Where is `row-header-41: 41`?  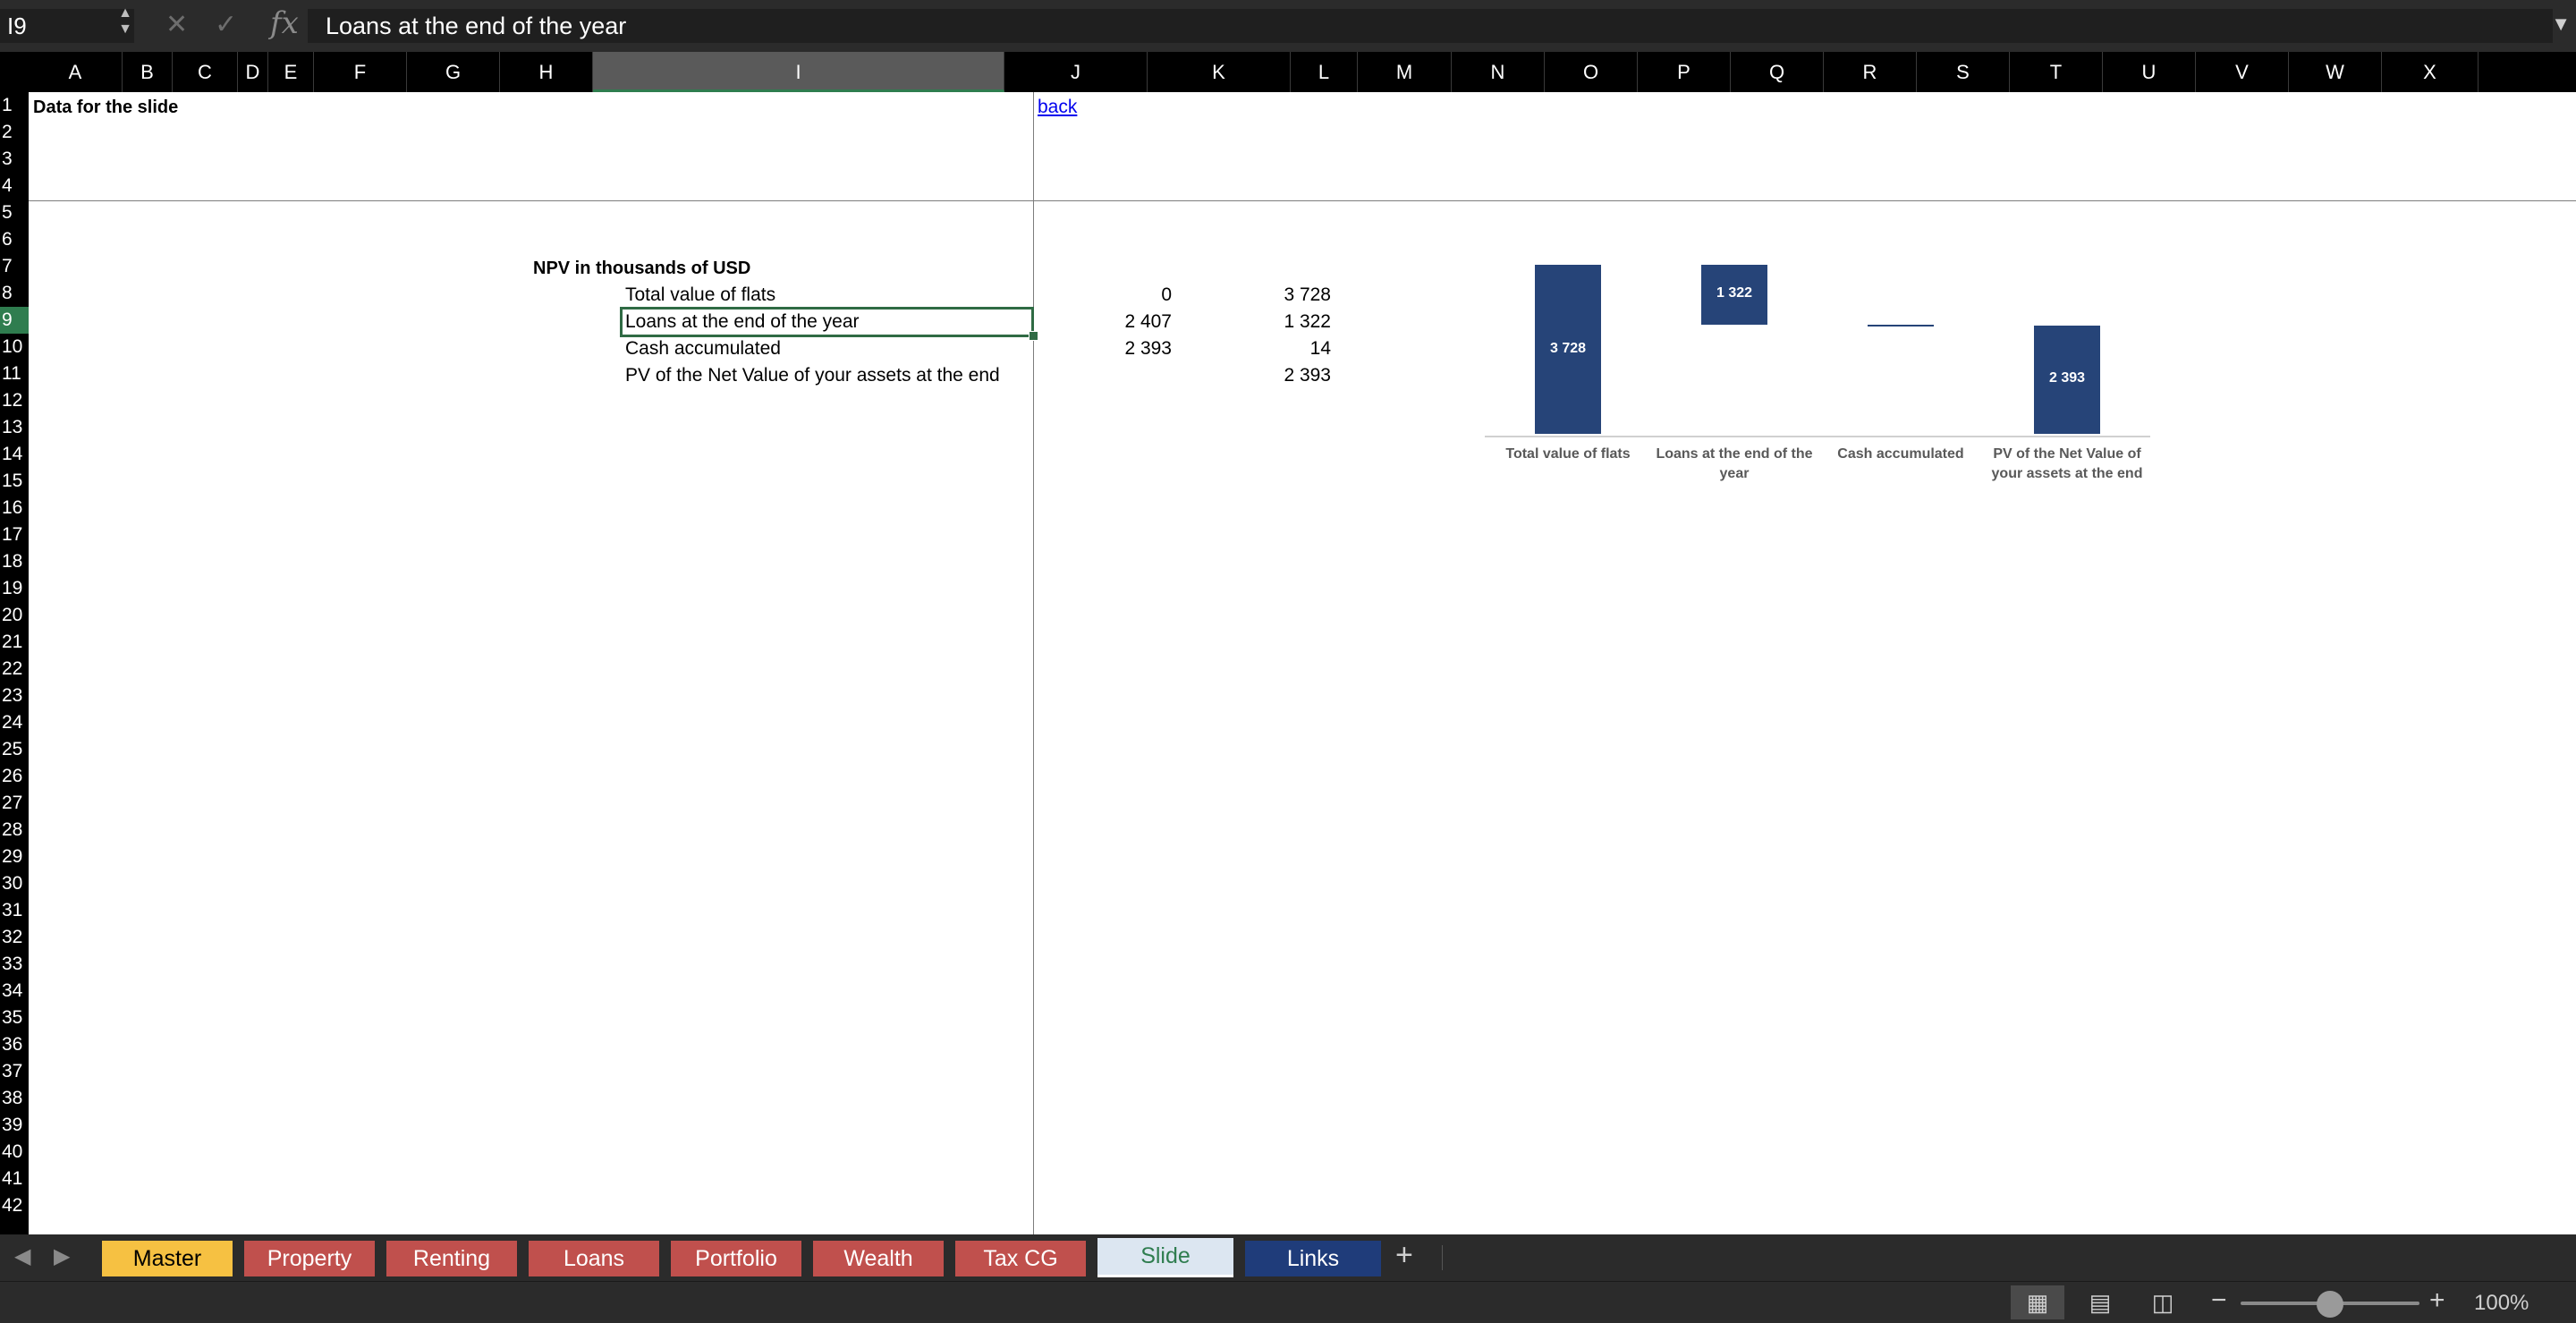
row-header-41: 41 is located at coordinates (14, 1179).